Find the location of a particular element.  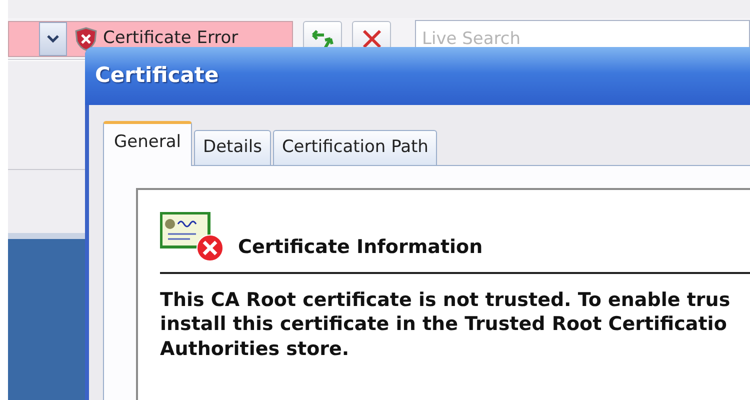

shield-error-icon is located at coordinates (86, 38).